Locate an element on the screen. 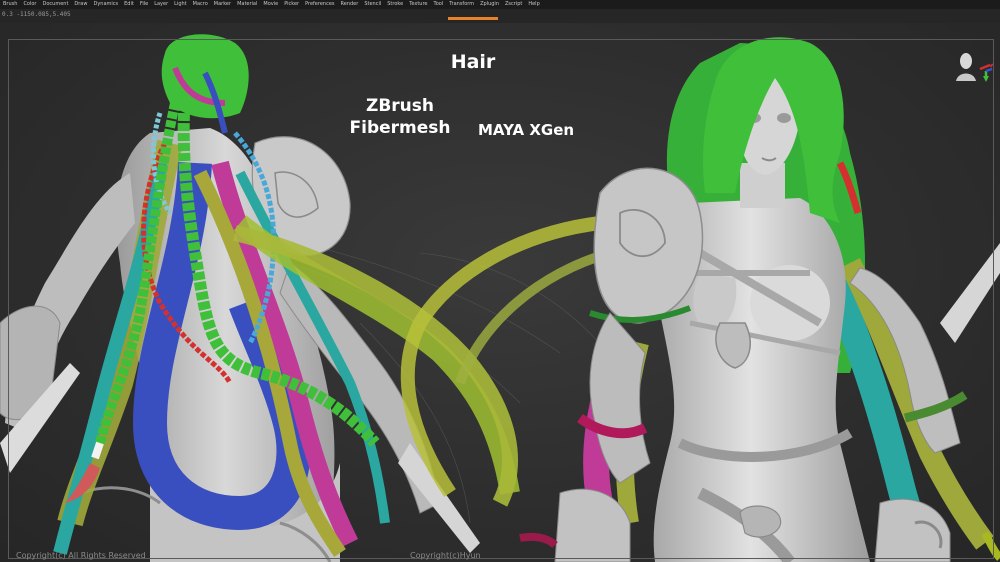 This screenshot has width=1000, height=562. overlay-maya-label: MAYA XGen is located at coordinates (526, 130).